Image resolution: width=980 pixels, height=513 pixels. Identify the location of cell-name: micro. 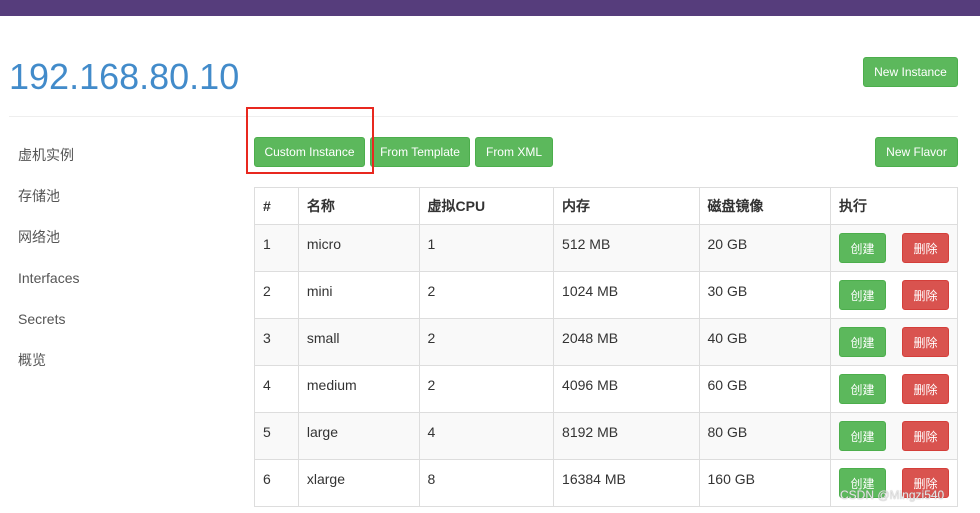
(358, 248).